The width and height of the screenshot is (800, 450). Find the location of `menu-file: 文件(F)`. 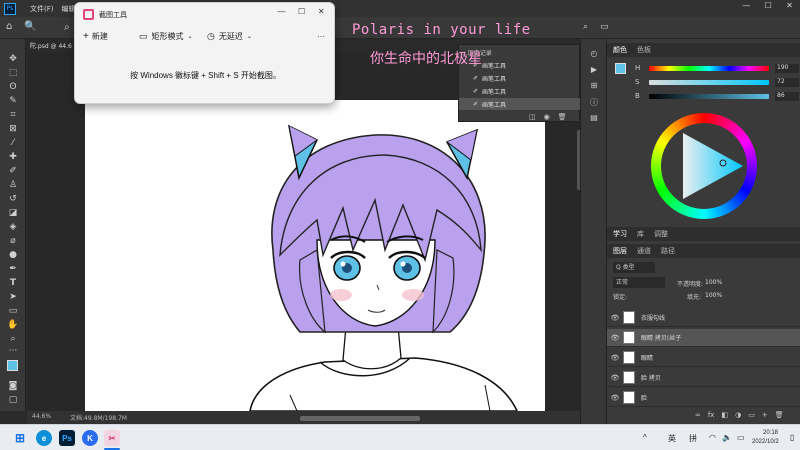

menu-file: 文件(F) is located at coordinates (42, 9).